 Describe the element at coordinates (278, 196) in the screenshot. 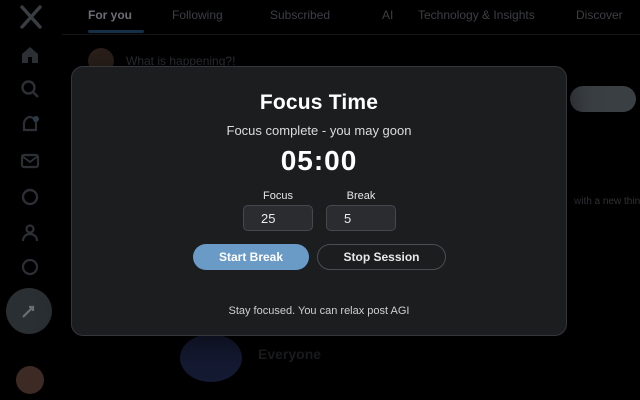

I see `focus-duration-label: Focus` at that location.